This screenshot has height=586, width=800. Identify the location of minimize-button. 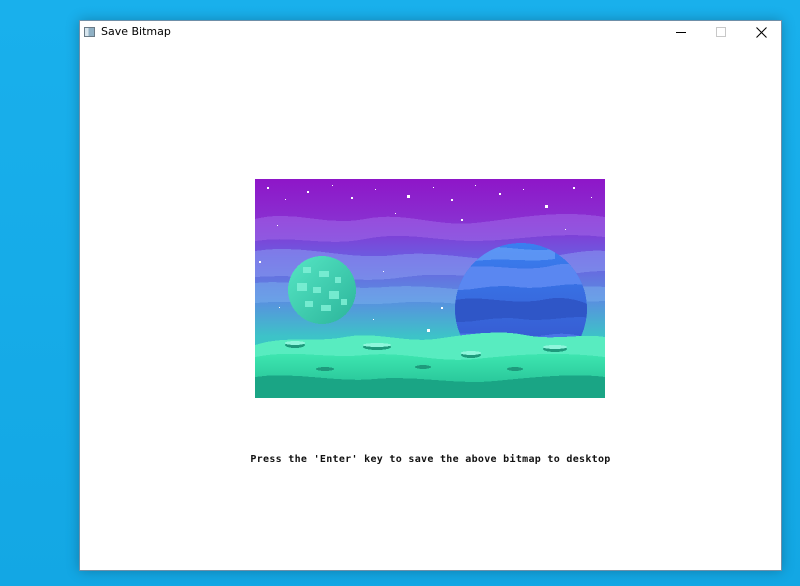
(681, 32).